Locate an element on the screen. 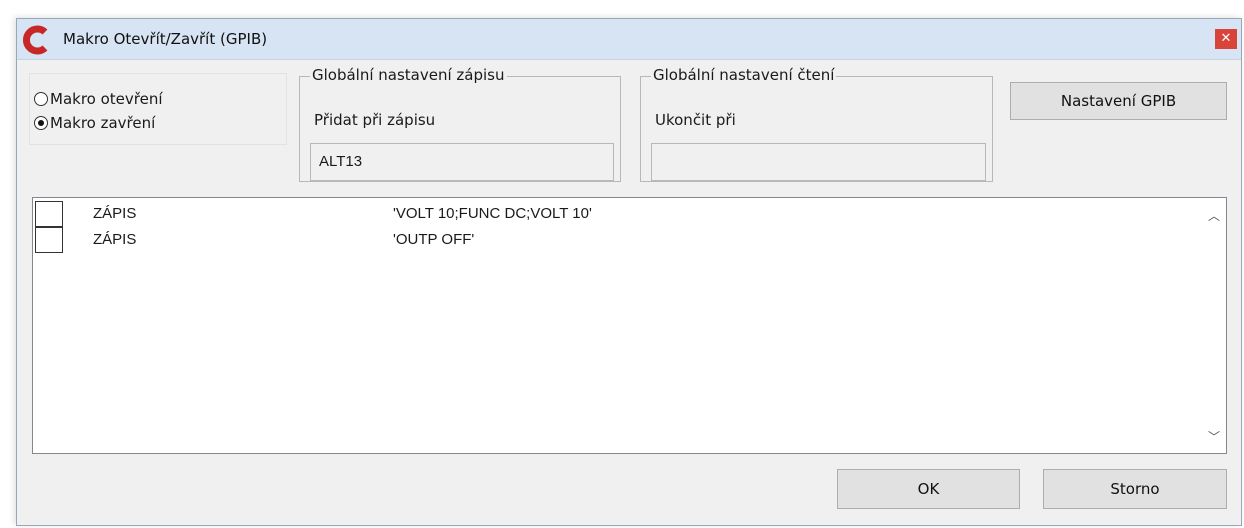  window-title: Makro Otevřít/Zavřít (GPIB) is located at coordinates (165, 39).